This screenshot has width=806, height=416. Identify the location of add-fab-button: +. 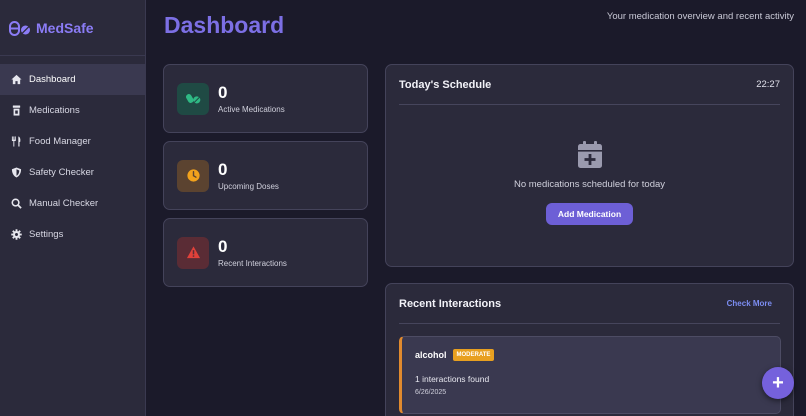
(778, 383).